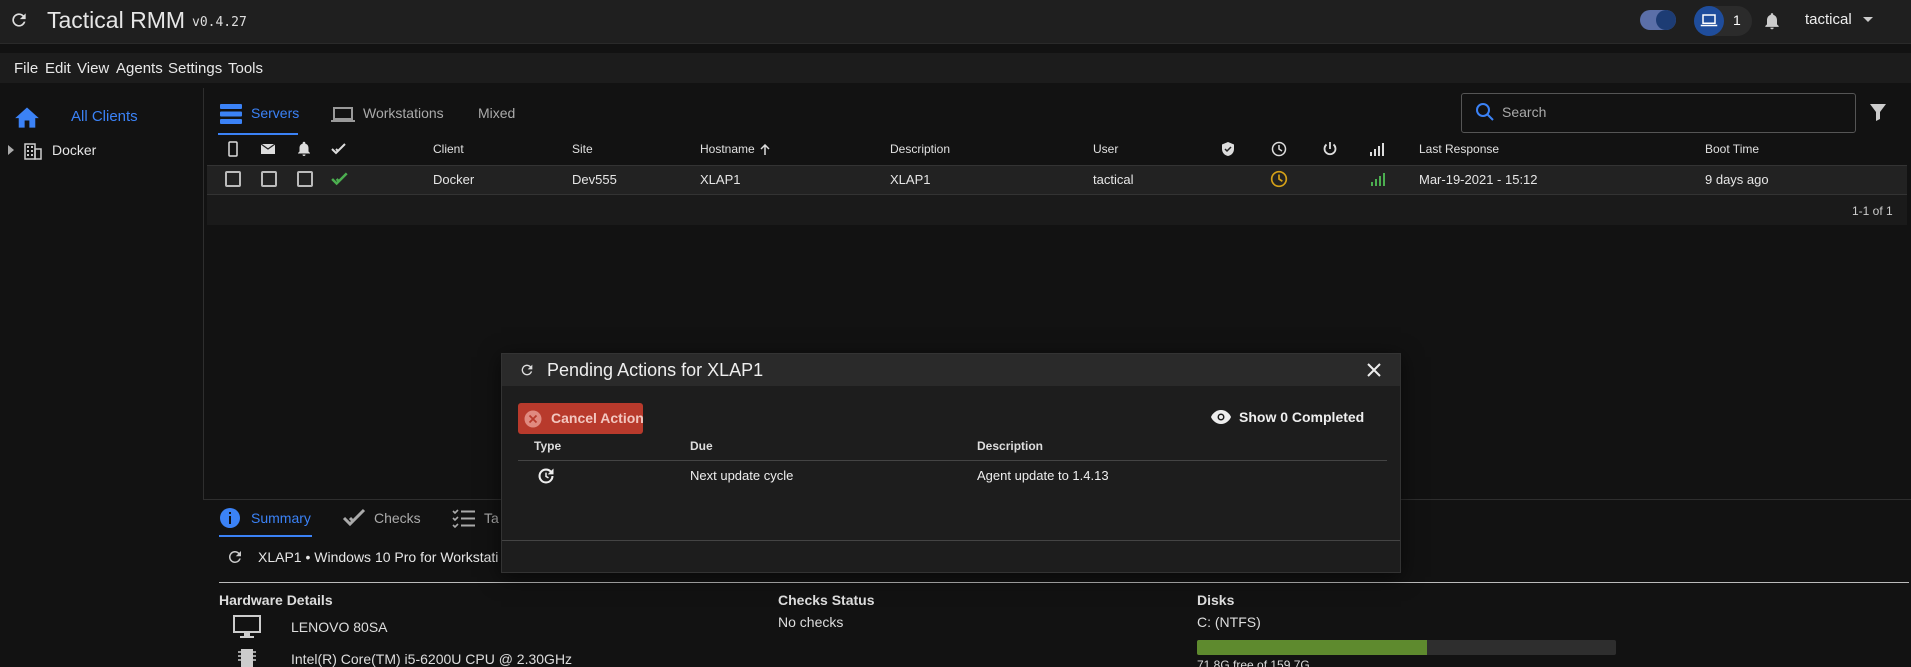 Image resolution: width=1911 pixels, height=667 pixels. I want to click on email-checkbox, so click(269, 179).